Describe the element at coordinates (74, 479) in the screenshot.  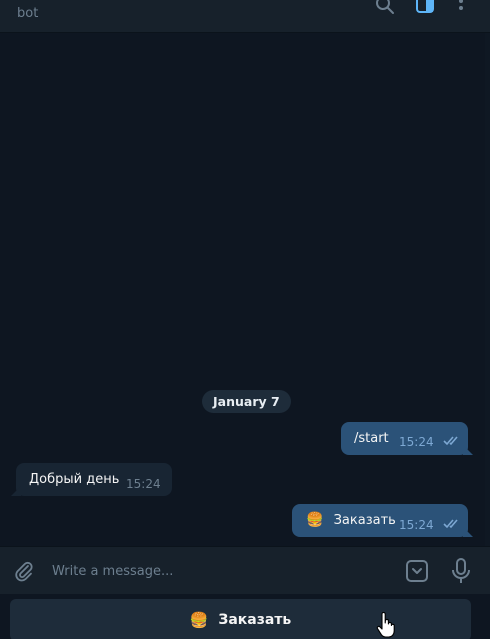
I see `message-text: Добрый день` at that location.